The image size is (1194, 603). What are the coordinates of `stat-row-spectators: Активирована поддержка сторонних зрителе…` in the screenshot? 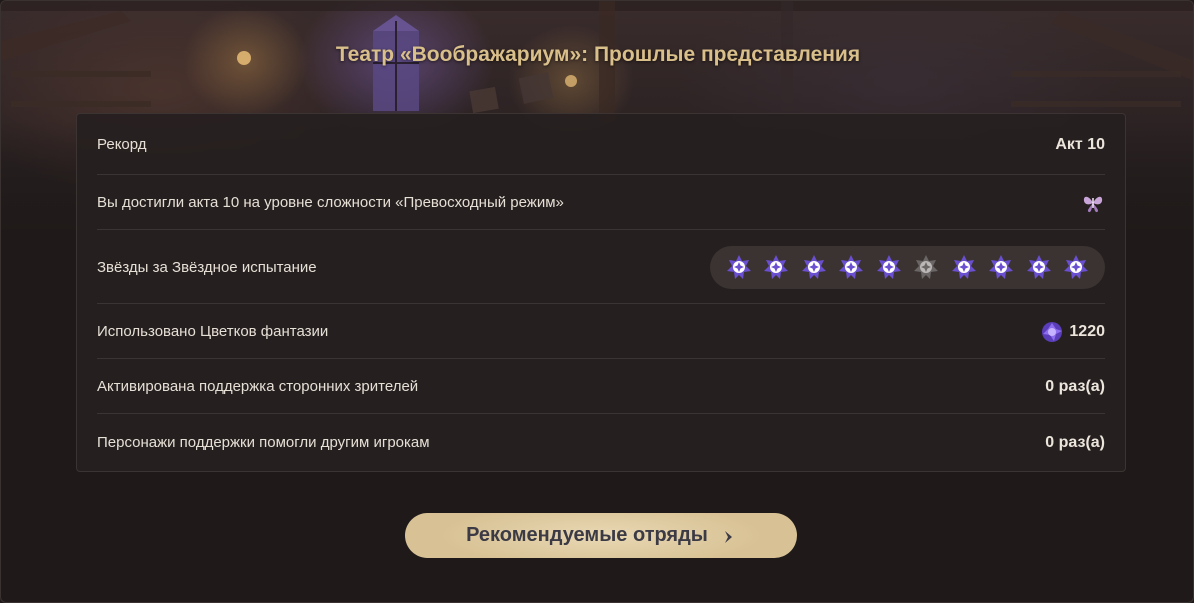 It's located at (601, 386).